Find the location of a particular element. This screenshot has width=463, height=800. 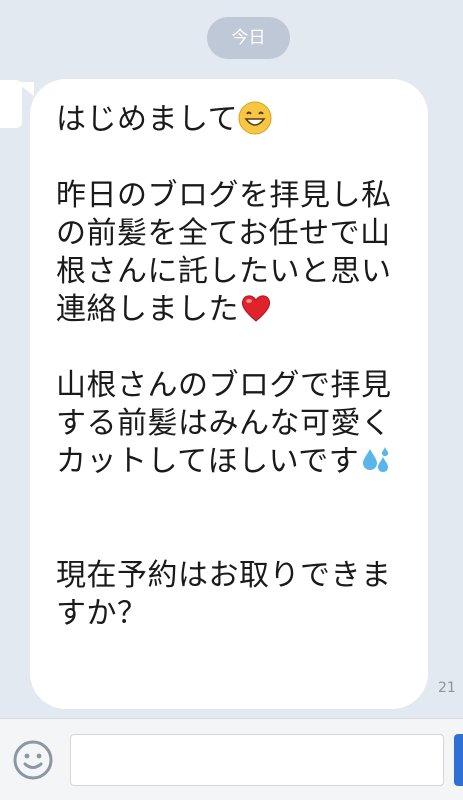

smiley-icon is located at coordinates (33, 760).